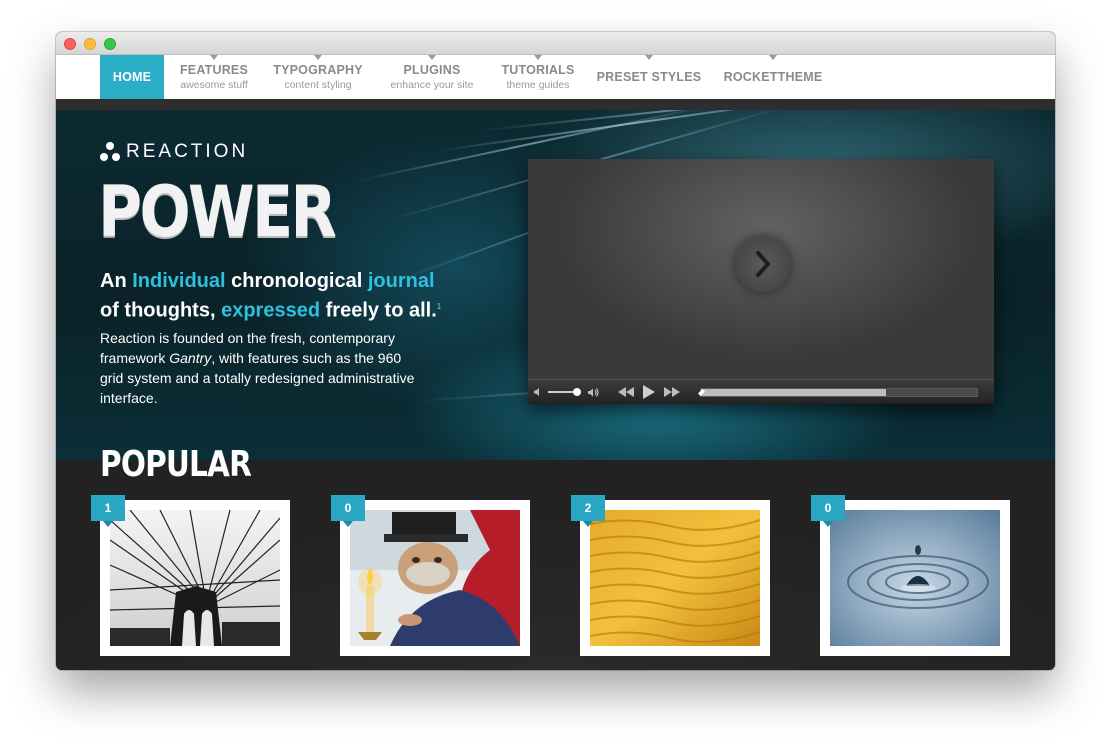 The height and width of the screenshot is (751, 1111). Describe the element at coordinates (538, 85) in the screenshot. I see `nav-sublabel: theme guides` at that location.